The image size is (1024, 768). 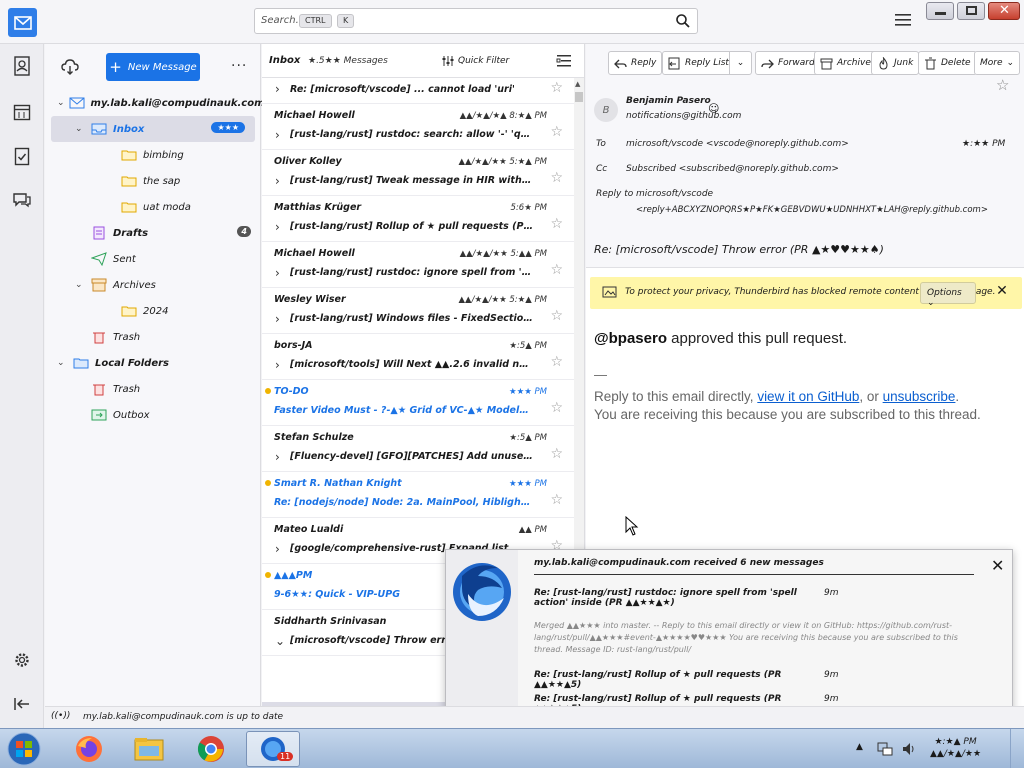 What do you see at coordinates (971, 11) in the screenshot?
I see `maximize-button` at bounding box center [971, 11].